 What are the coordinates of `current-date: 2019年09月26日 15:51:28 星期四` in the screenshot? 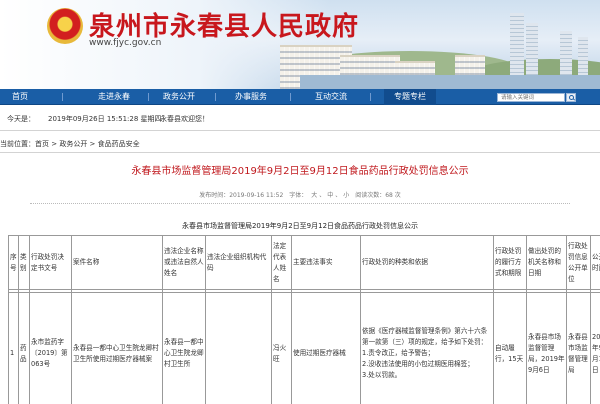 It's located at (105, 119).